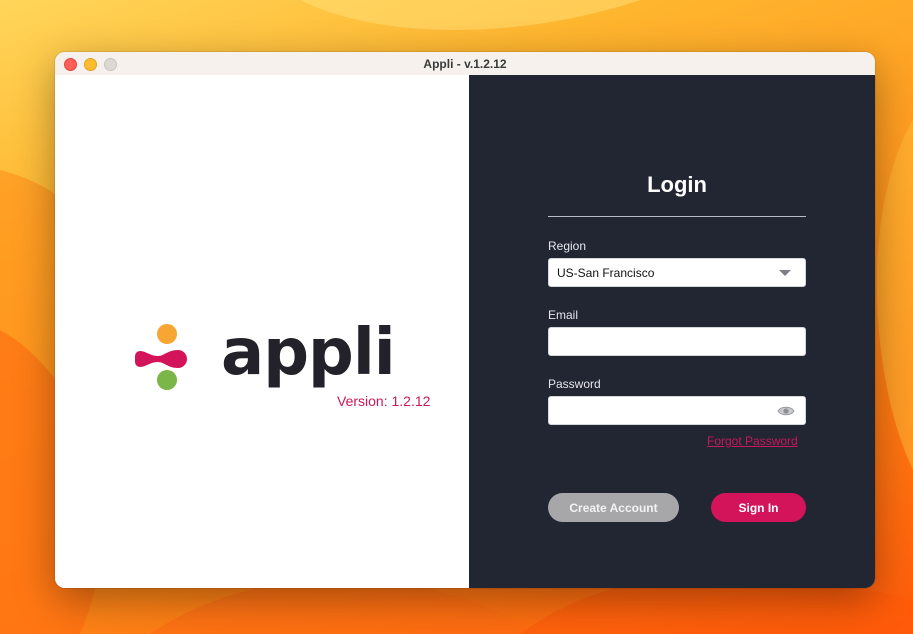 Image resolution: width=913 pixels, height=634 pixels. Describe the element at coordinates (677, 272) in the screenshot. I see `region-select: US-San Francisco` at that location.